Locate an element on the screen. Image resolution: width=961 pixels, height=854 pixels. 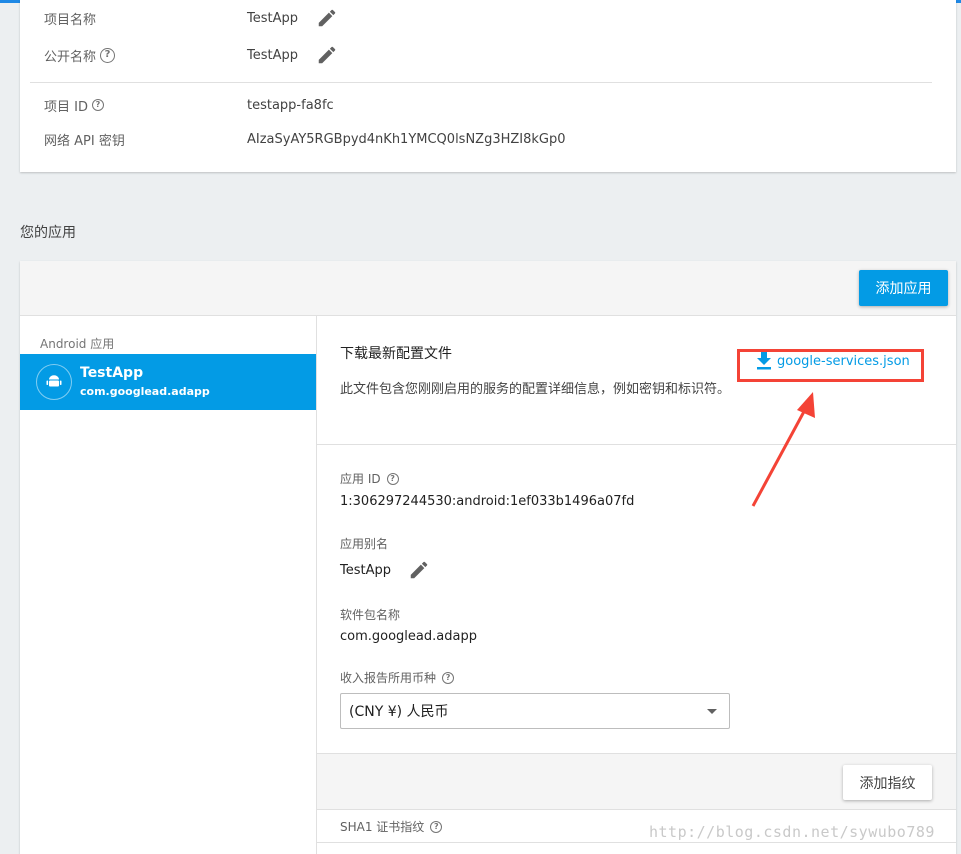
sha1-divider is located at coordinates (636, 842).